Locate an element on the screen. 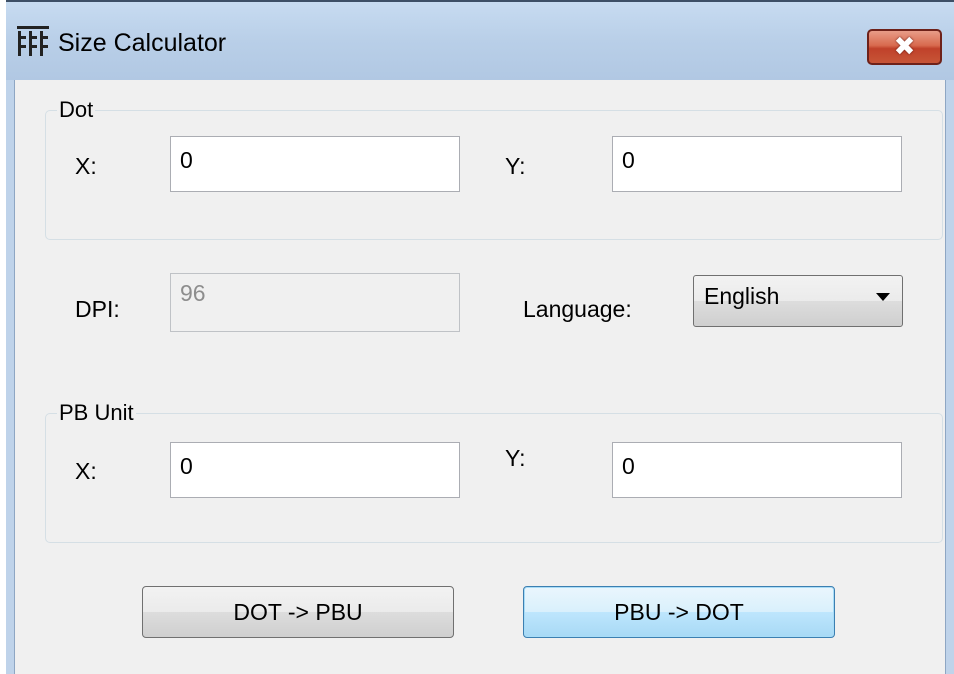  close-button: ✖ is located at coordinates (904, 47).